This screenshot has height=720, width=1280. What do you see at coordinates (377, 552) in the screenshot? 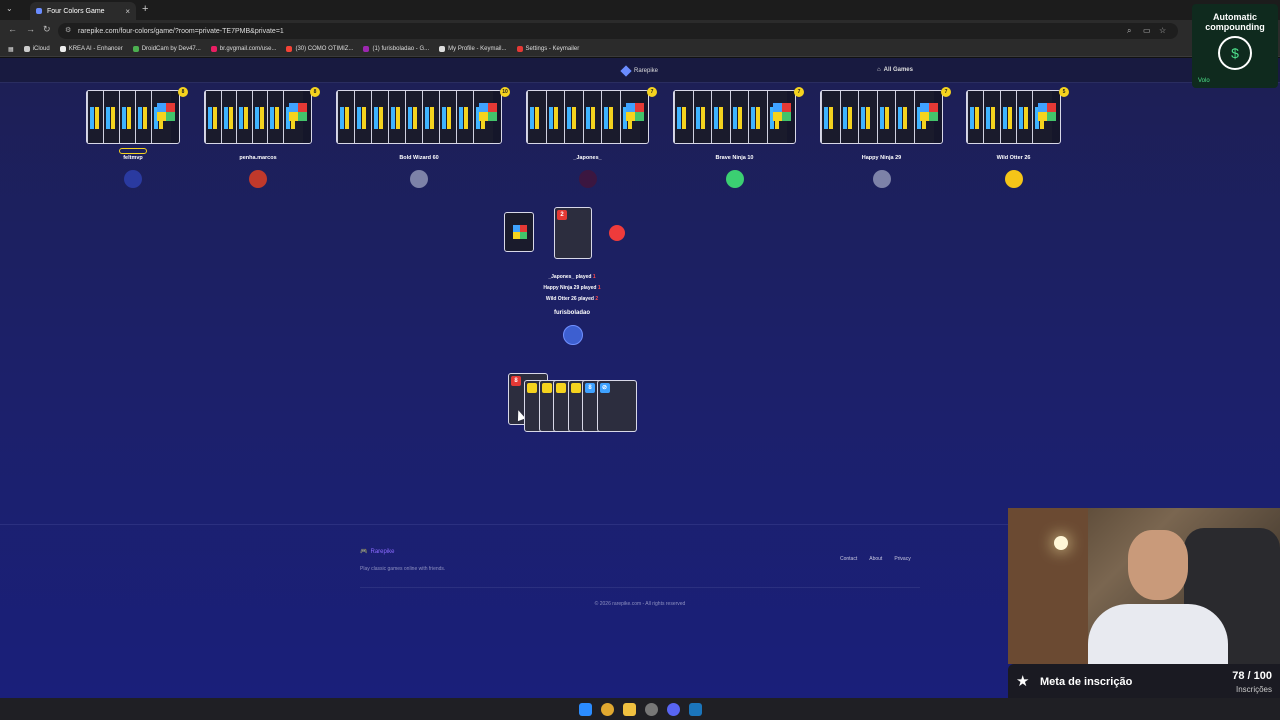
I see `footer-brand-link: 🎮 Rarepike` at bounding box center [377, 552].